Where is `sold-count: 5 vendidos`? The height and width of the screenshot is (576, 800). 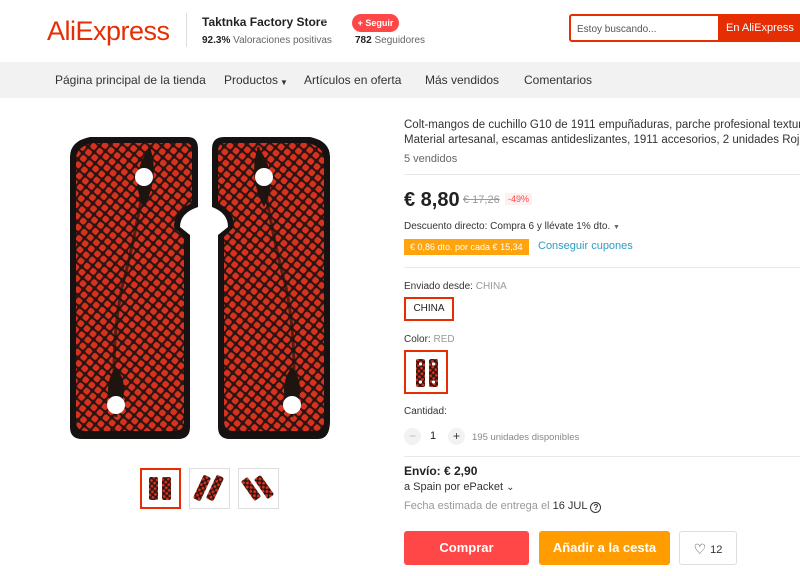
sold-count: 5 vendidos is located at coordinates (431, 159).